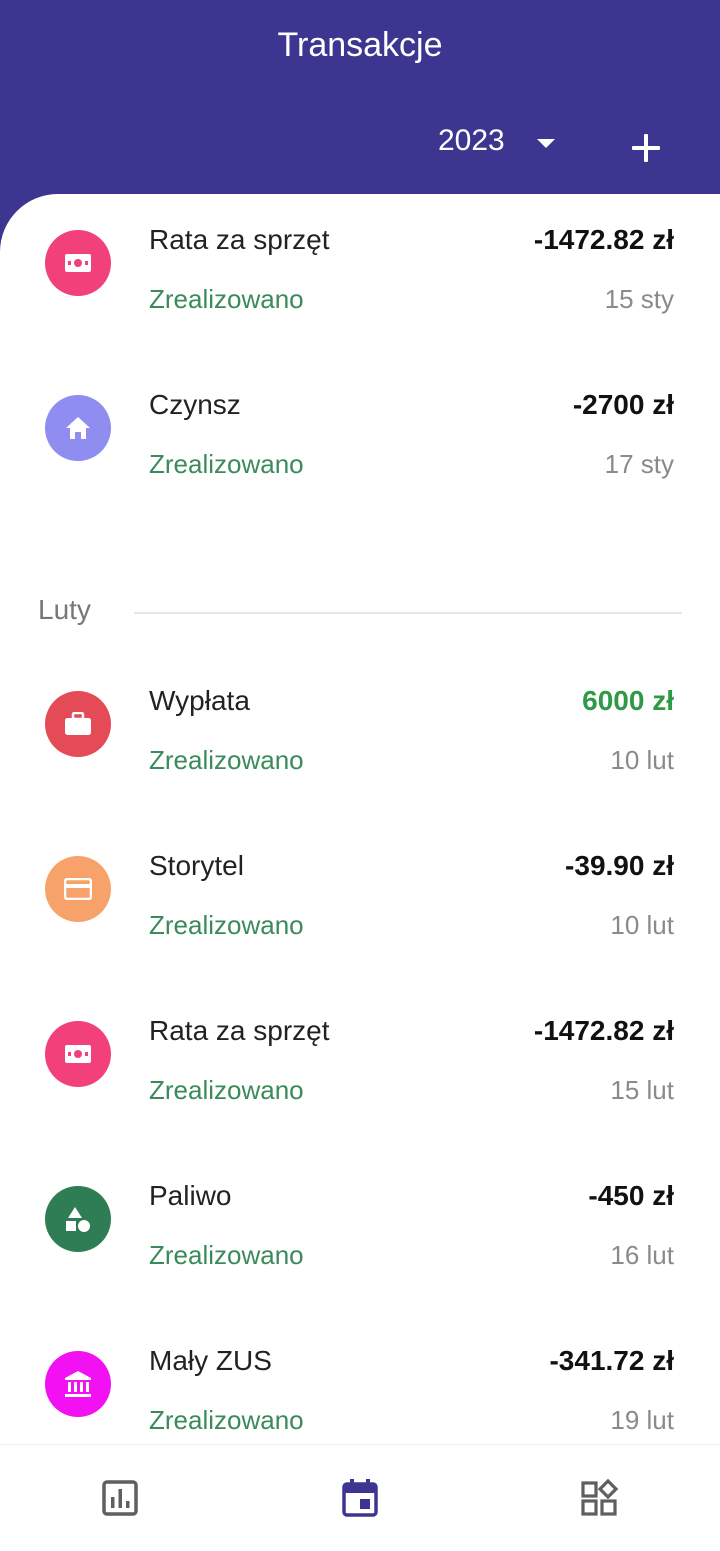  I want to click on calendar-icon, so click(360, 1498).